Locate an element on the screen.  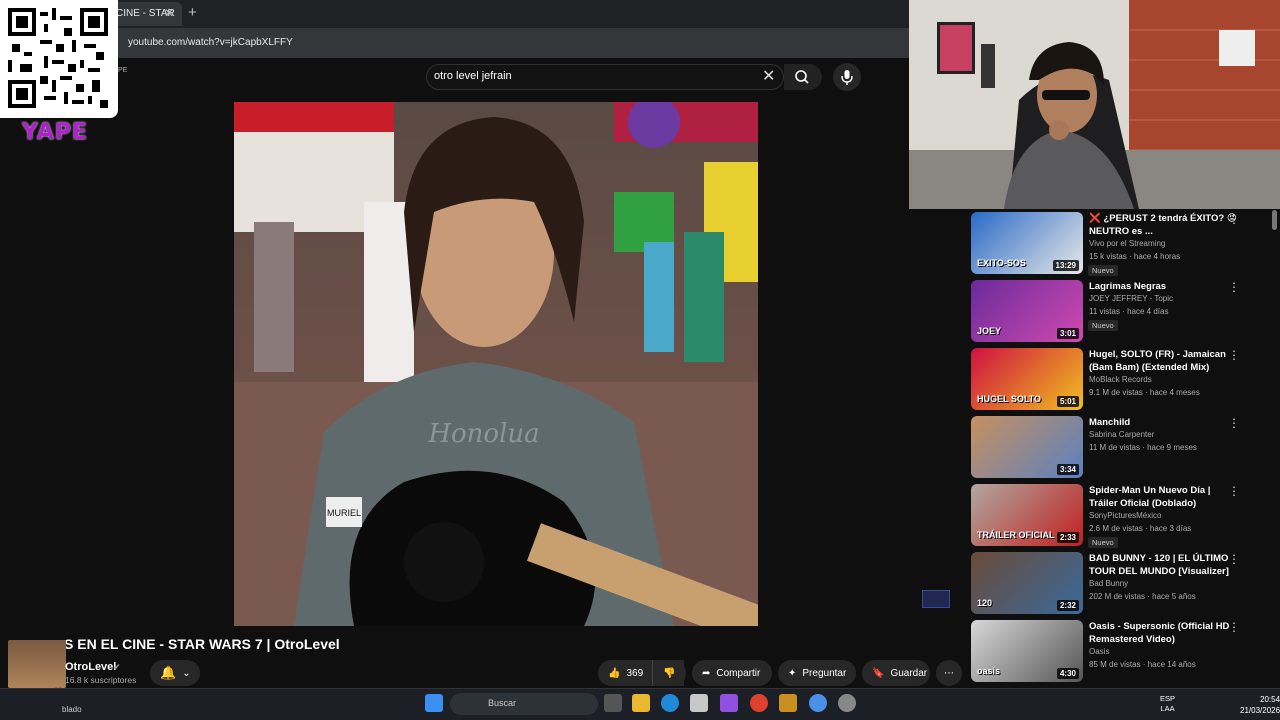
webcam-overlay is located at coordinates (1094, 104).